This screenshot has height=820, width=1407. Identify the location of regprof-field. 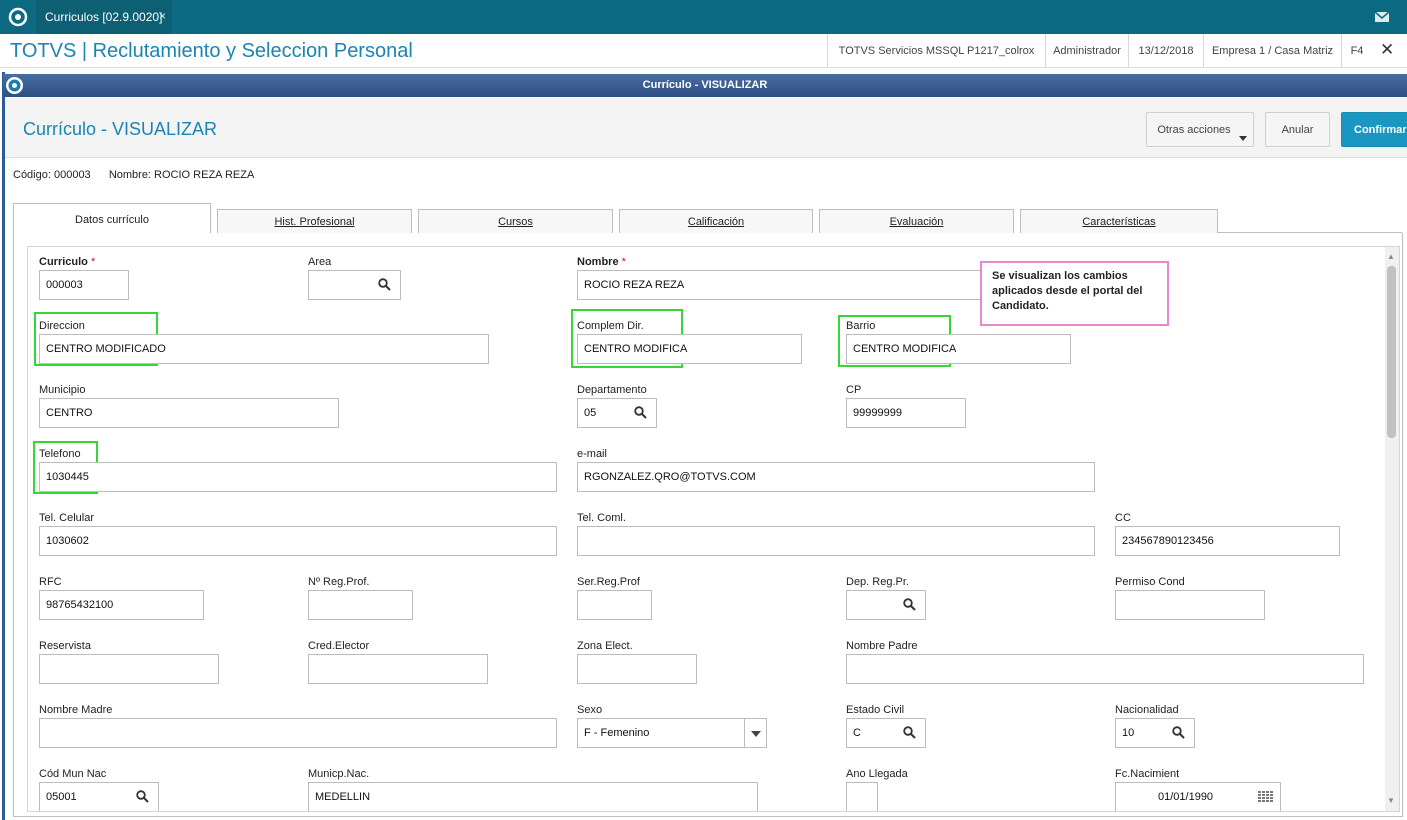
(360, 605).